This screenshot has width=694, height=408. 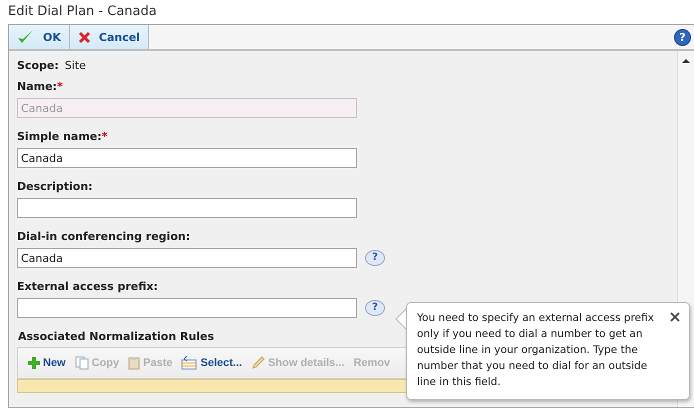 What do you see at coordinates (39, 37) in the screenshot?
I see `ok-button: OK` at bounding box center [39, 37].